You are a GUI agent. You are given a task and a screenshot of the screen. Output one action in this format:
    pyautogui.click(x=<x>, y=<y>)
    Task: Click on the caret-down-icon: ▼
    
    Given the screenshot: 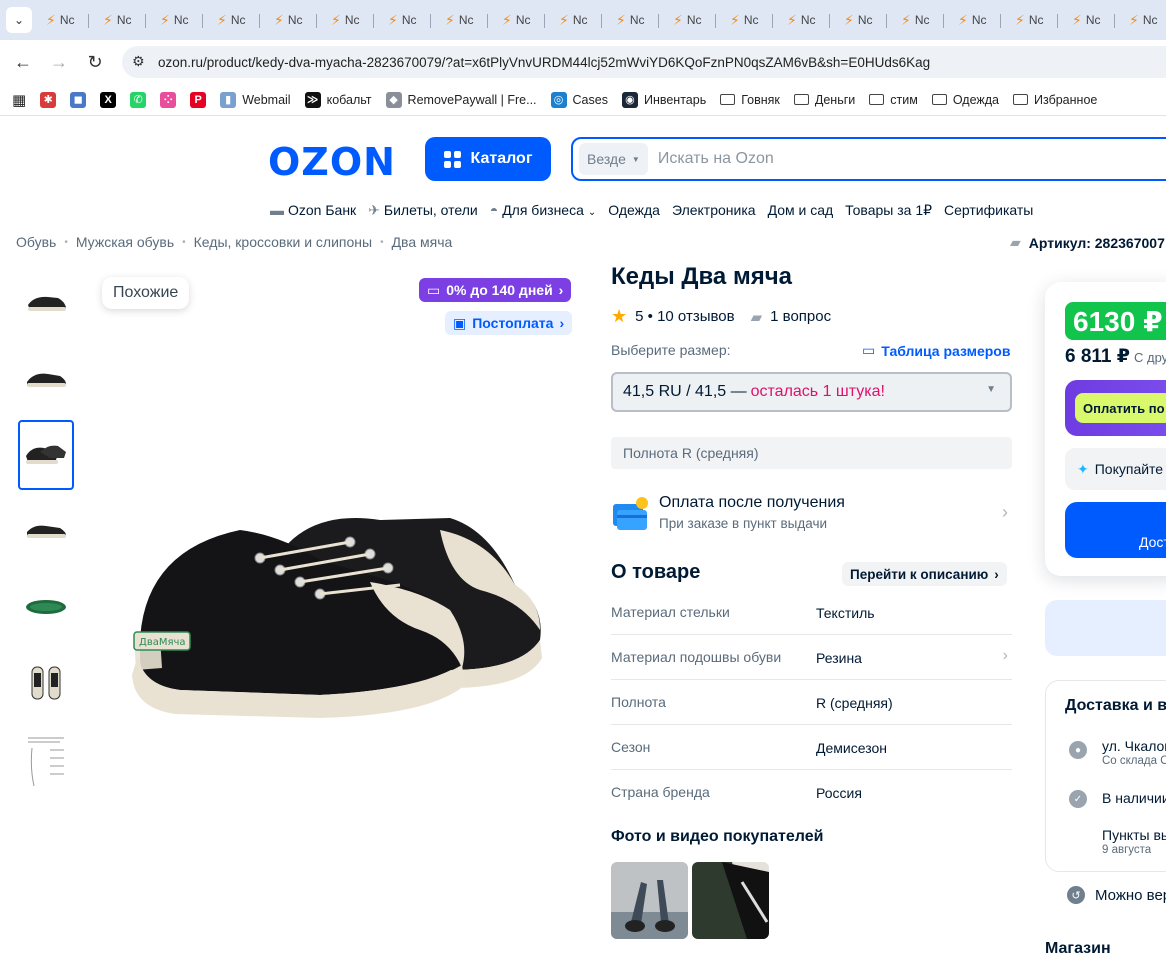 What is the action you would take?
    pyautogui.click(x=991, y=389)
    